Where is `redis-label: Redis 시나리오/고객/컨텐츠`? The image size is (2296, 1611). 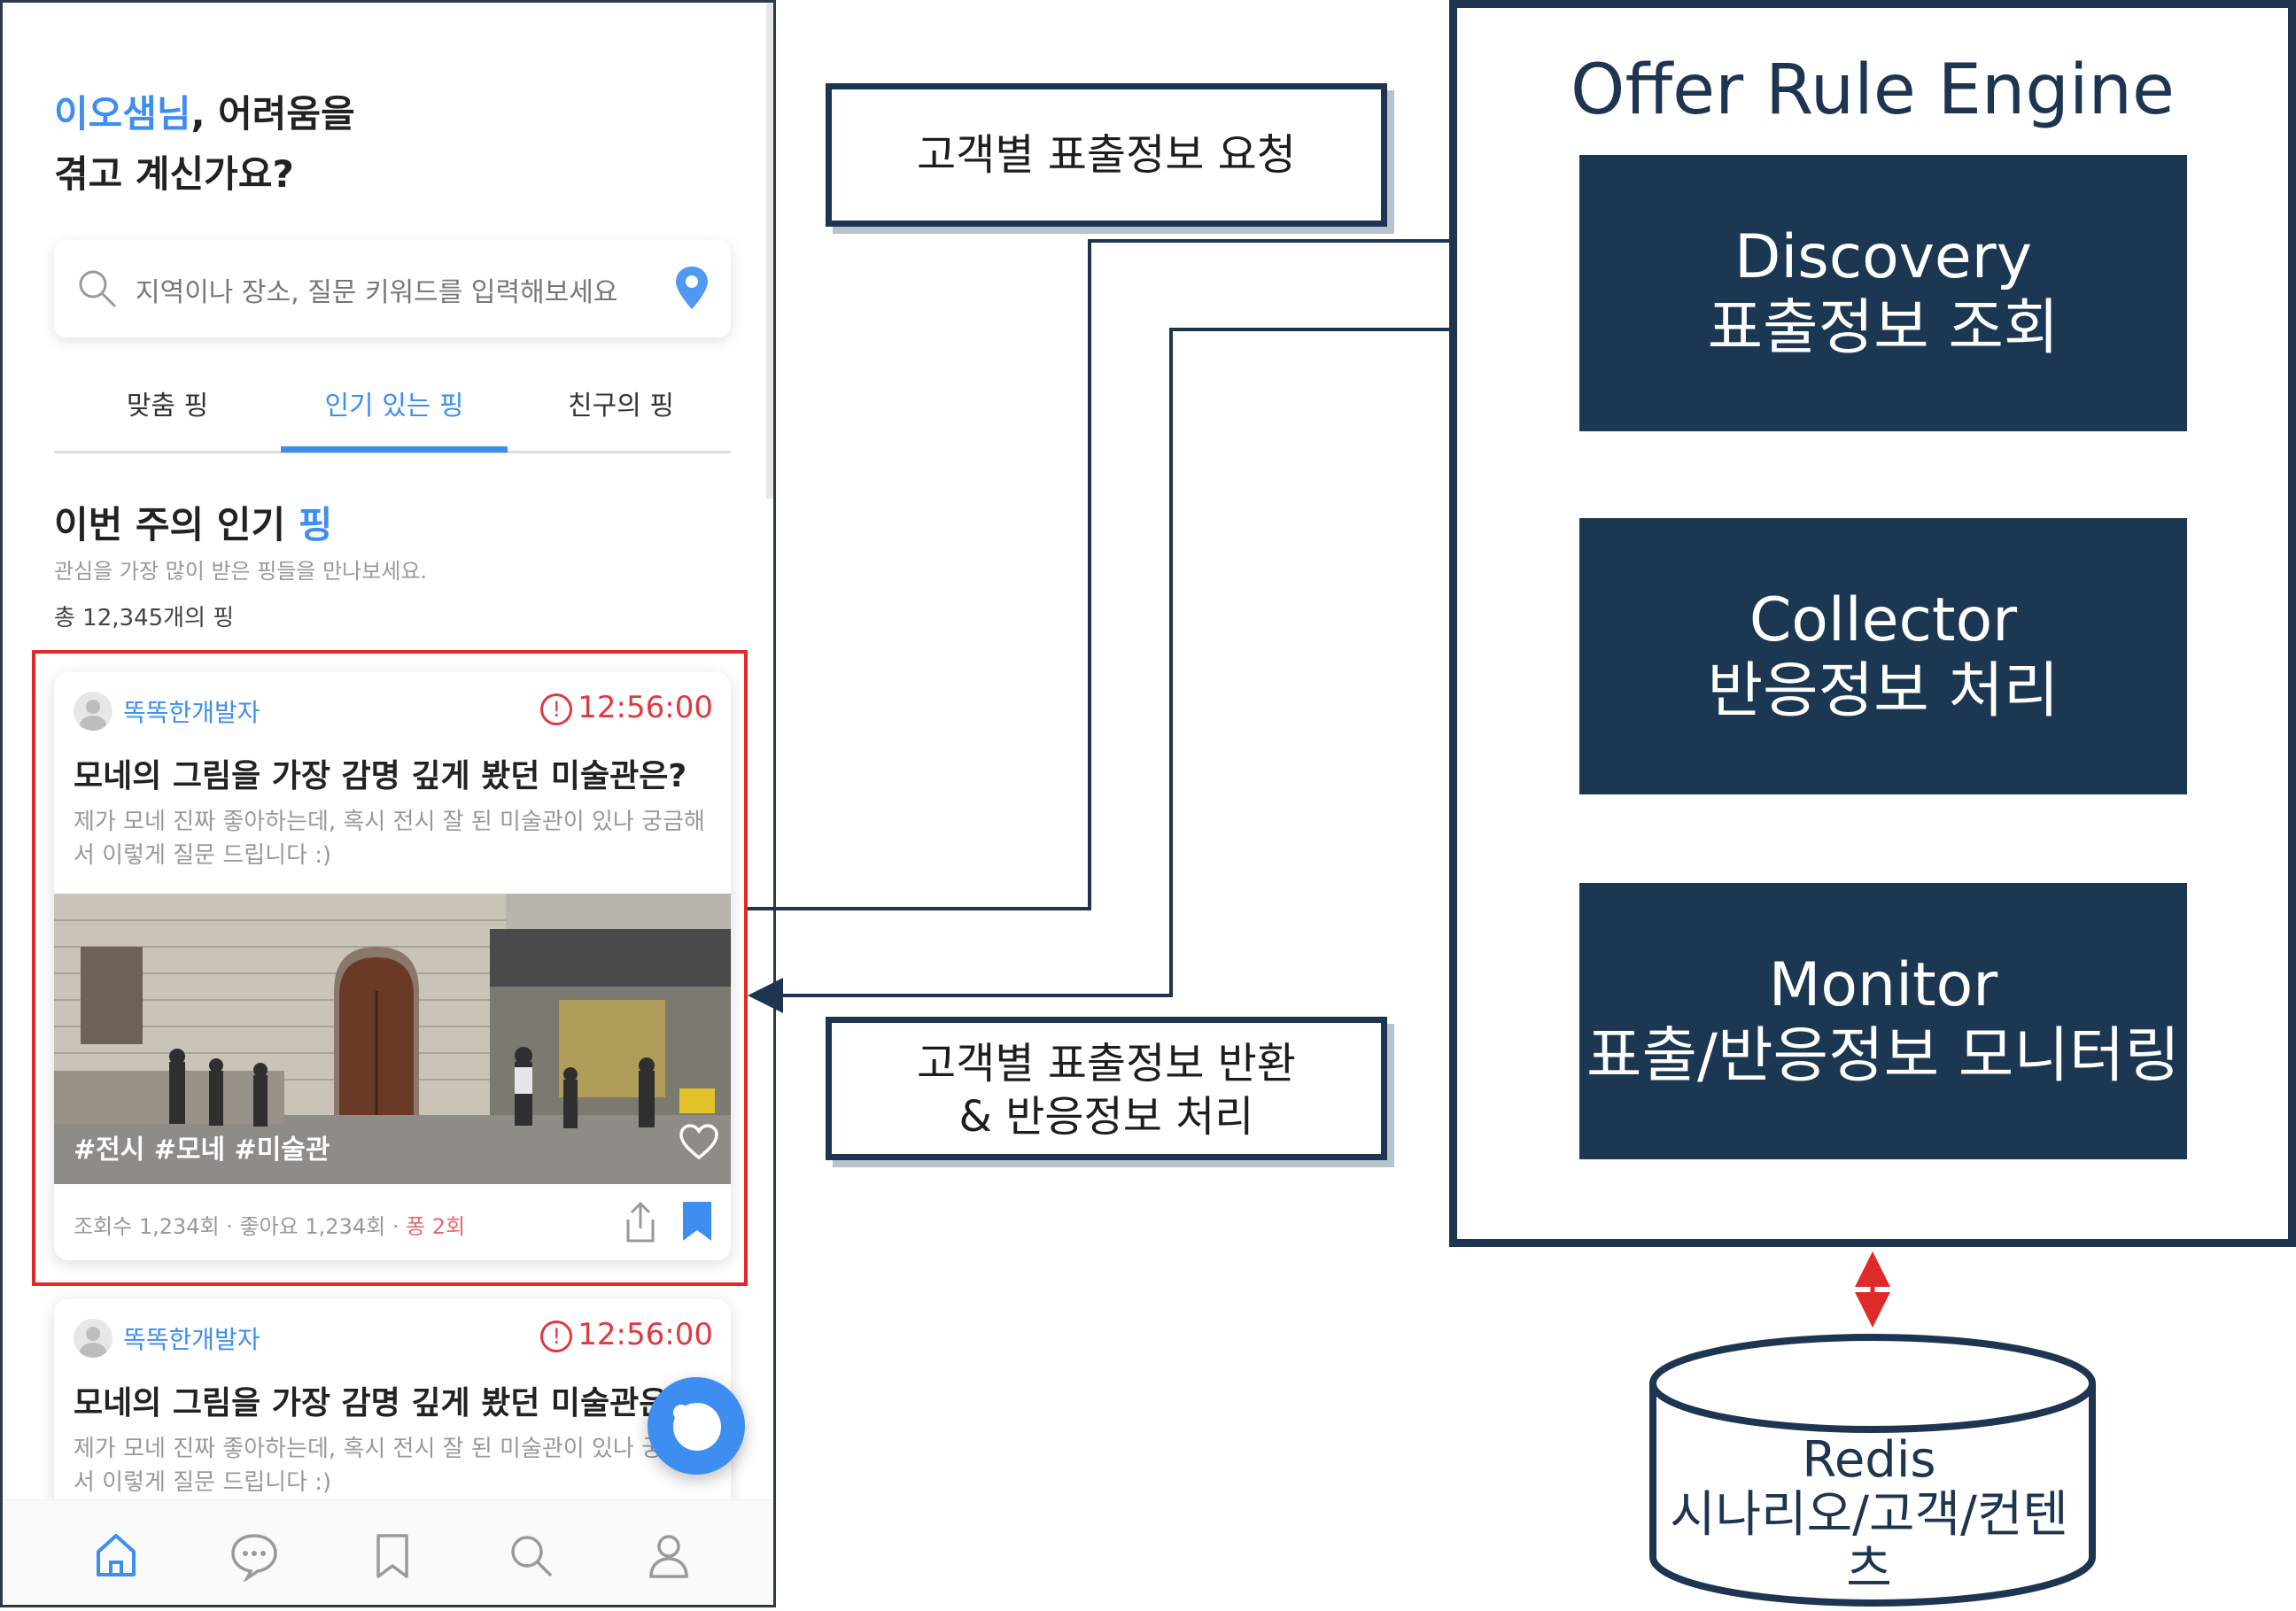 redis-label: Redis 시나리오/고객/컨텐츠 is located at coordinates (1869, 1516).